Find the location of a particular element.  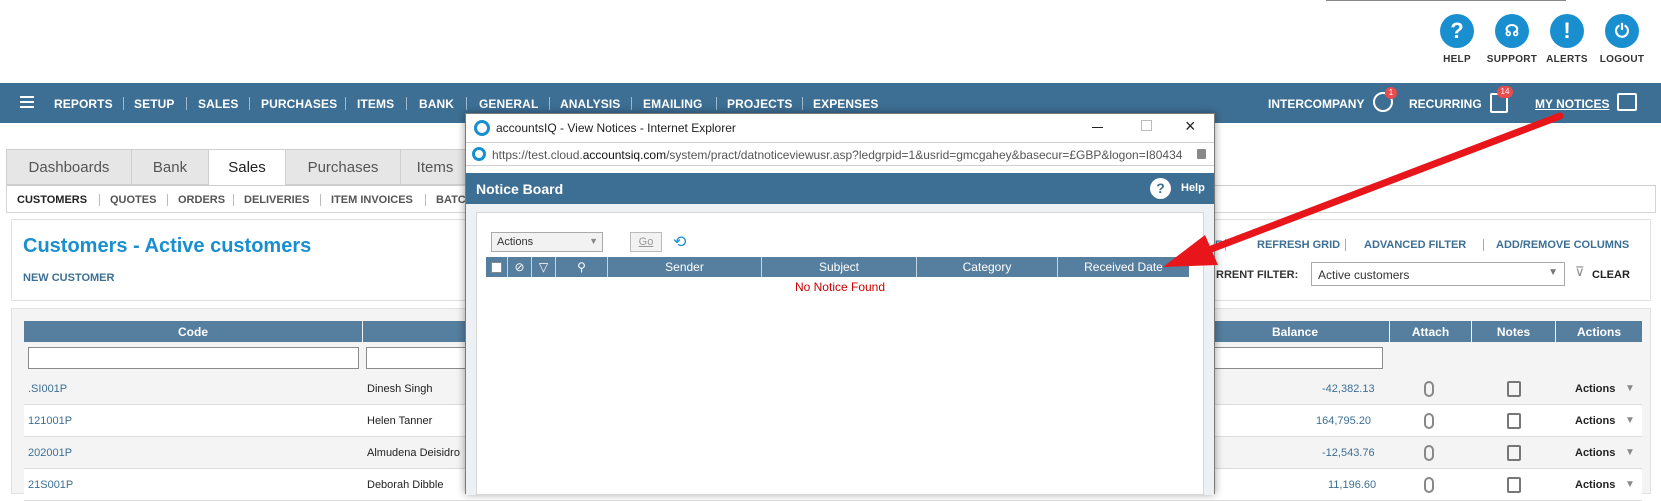

annotation-arrow is located at coordinates (1363, 189).